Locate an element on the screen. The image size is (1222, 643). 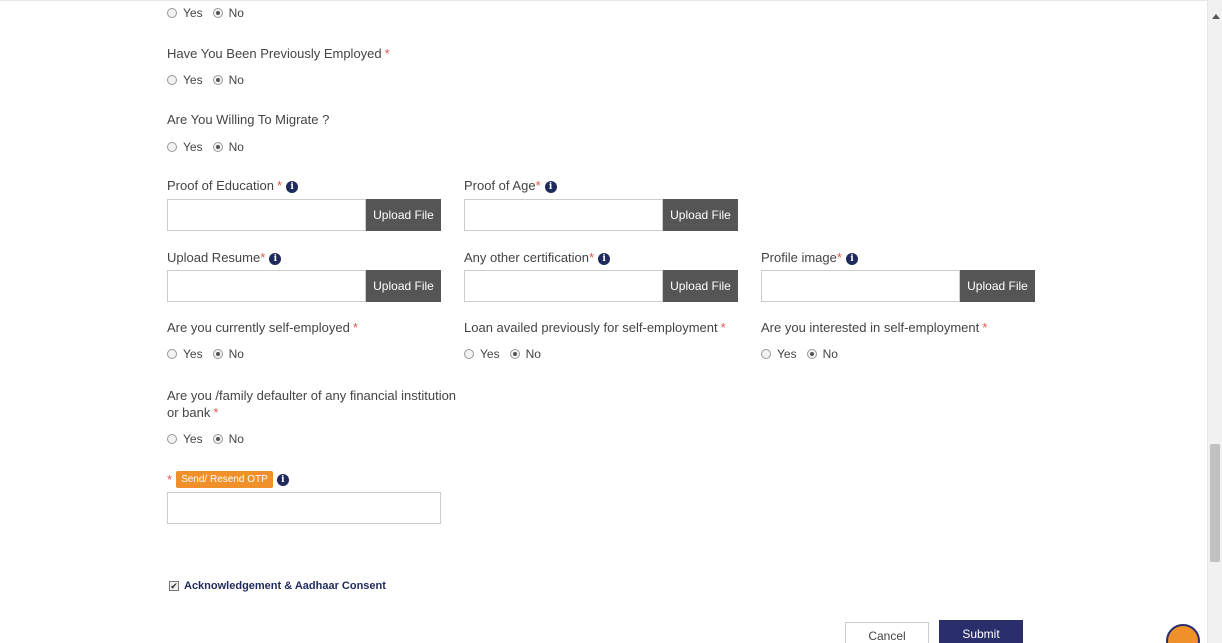
other-certification-upload: Upload File is located at coordinates (601, 286).